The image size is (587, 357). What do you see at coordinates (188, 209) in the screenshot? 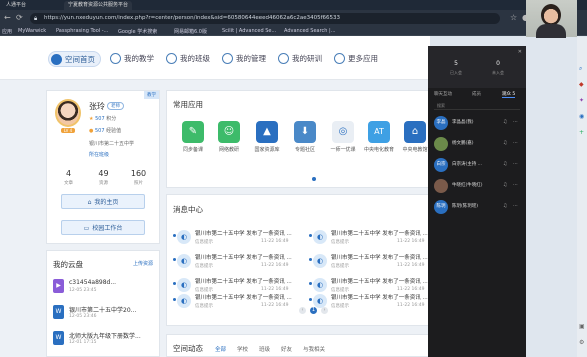
I see `message-title: 消息中心` at bounding box center [188, 209].